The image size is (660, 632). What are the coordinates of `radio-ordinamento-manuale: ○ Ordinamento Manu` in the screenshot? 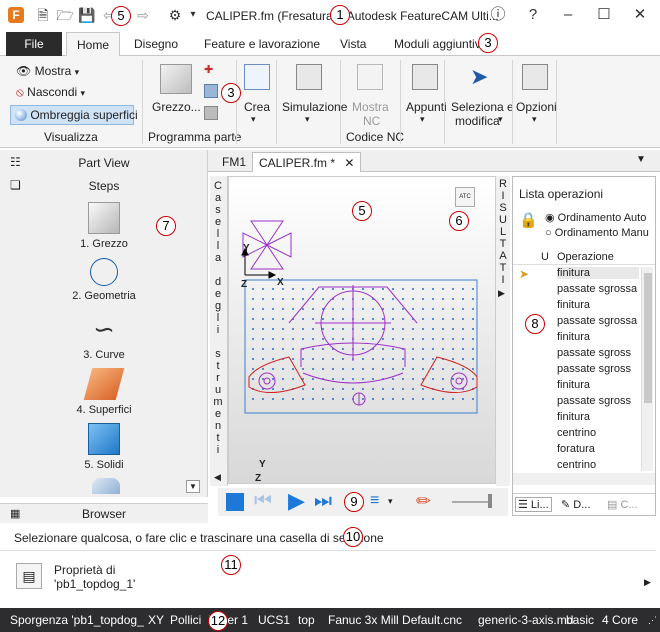 It's located at (597, 233).